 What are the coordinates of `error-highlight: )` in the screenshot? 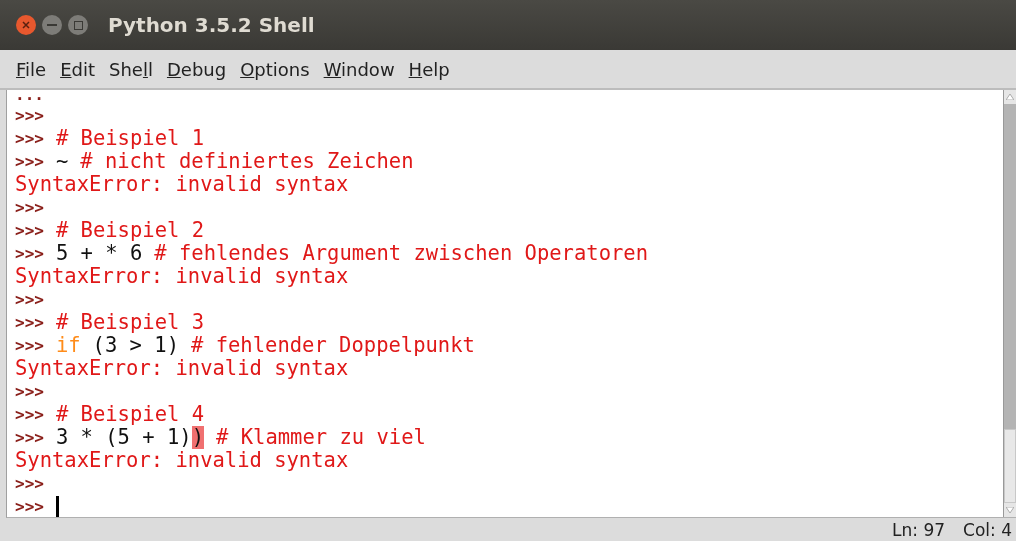 It's located at (197, 437).